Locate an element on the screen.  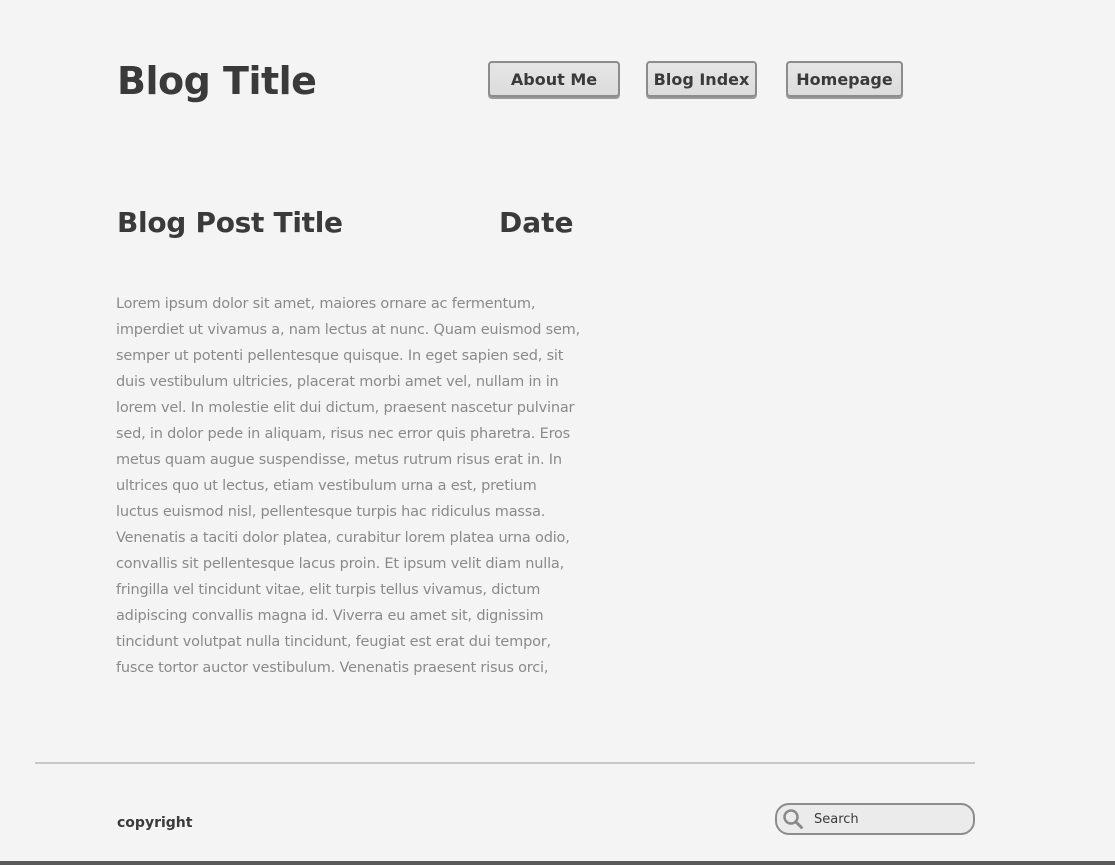
search-icon is located at coordinates (793, 819).